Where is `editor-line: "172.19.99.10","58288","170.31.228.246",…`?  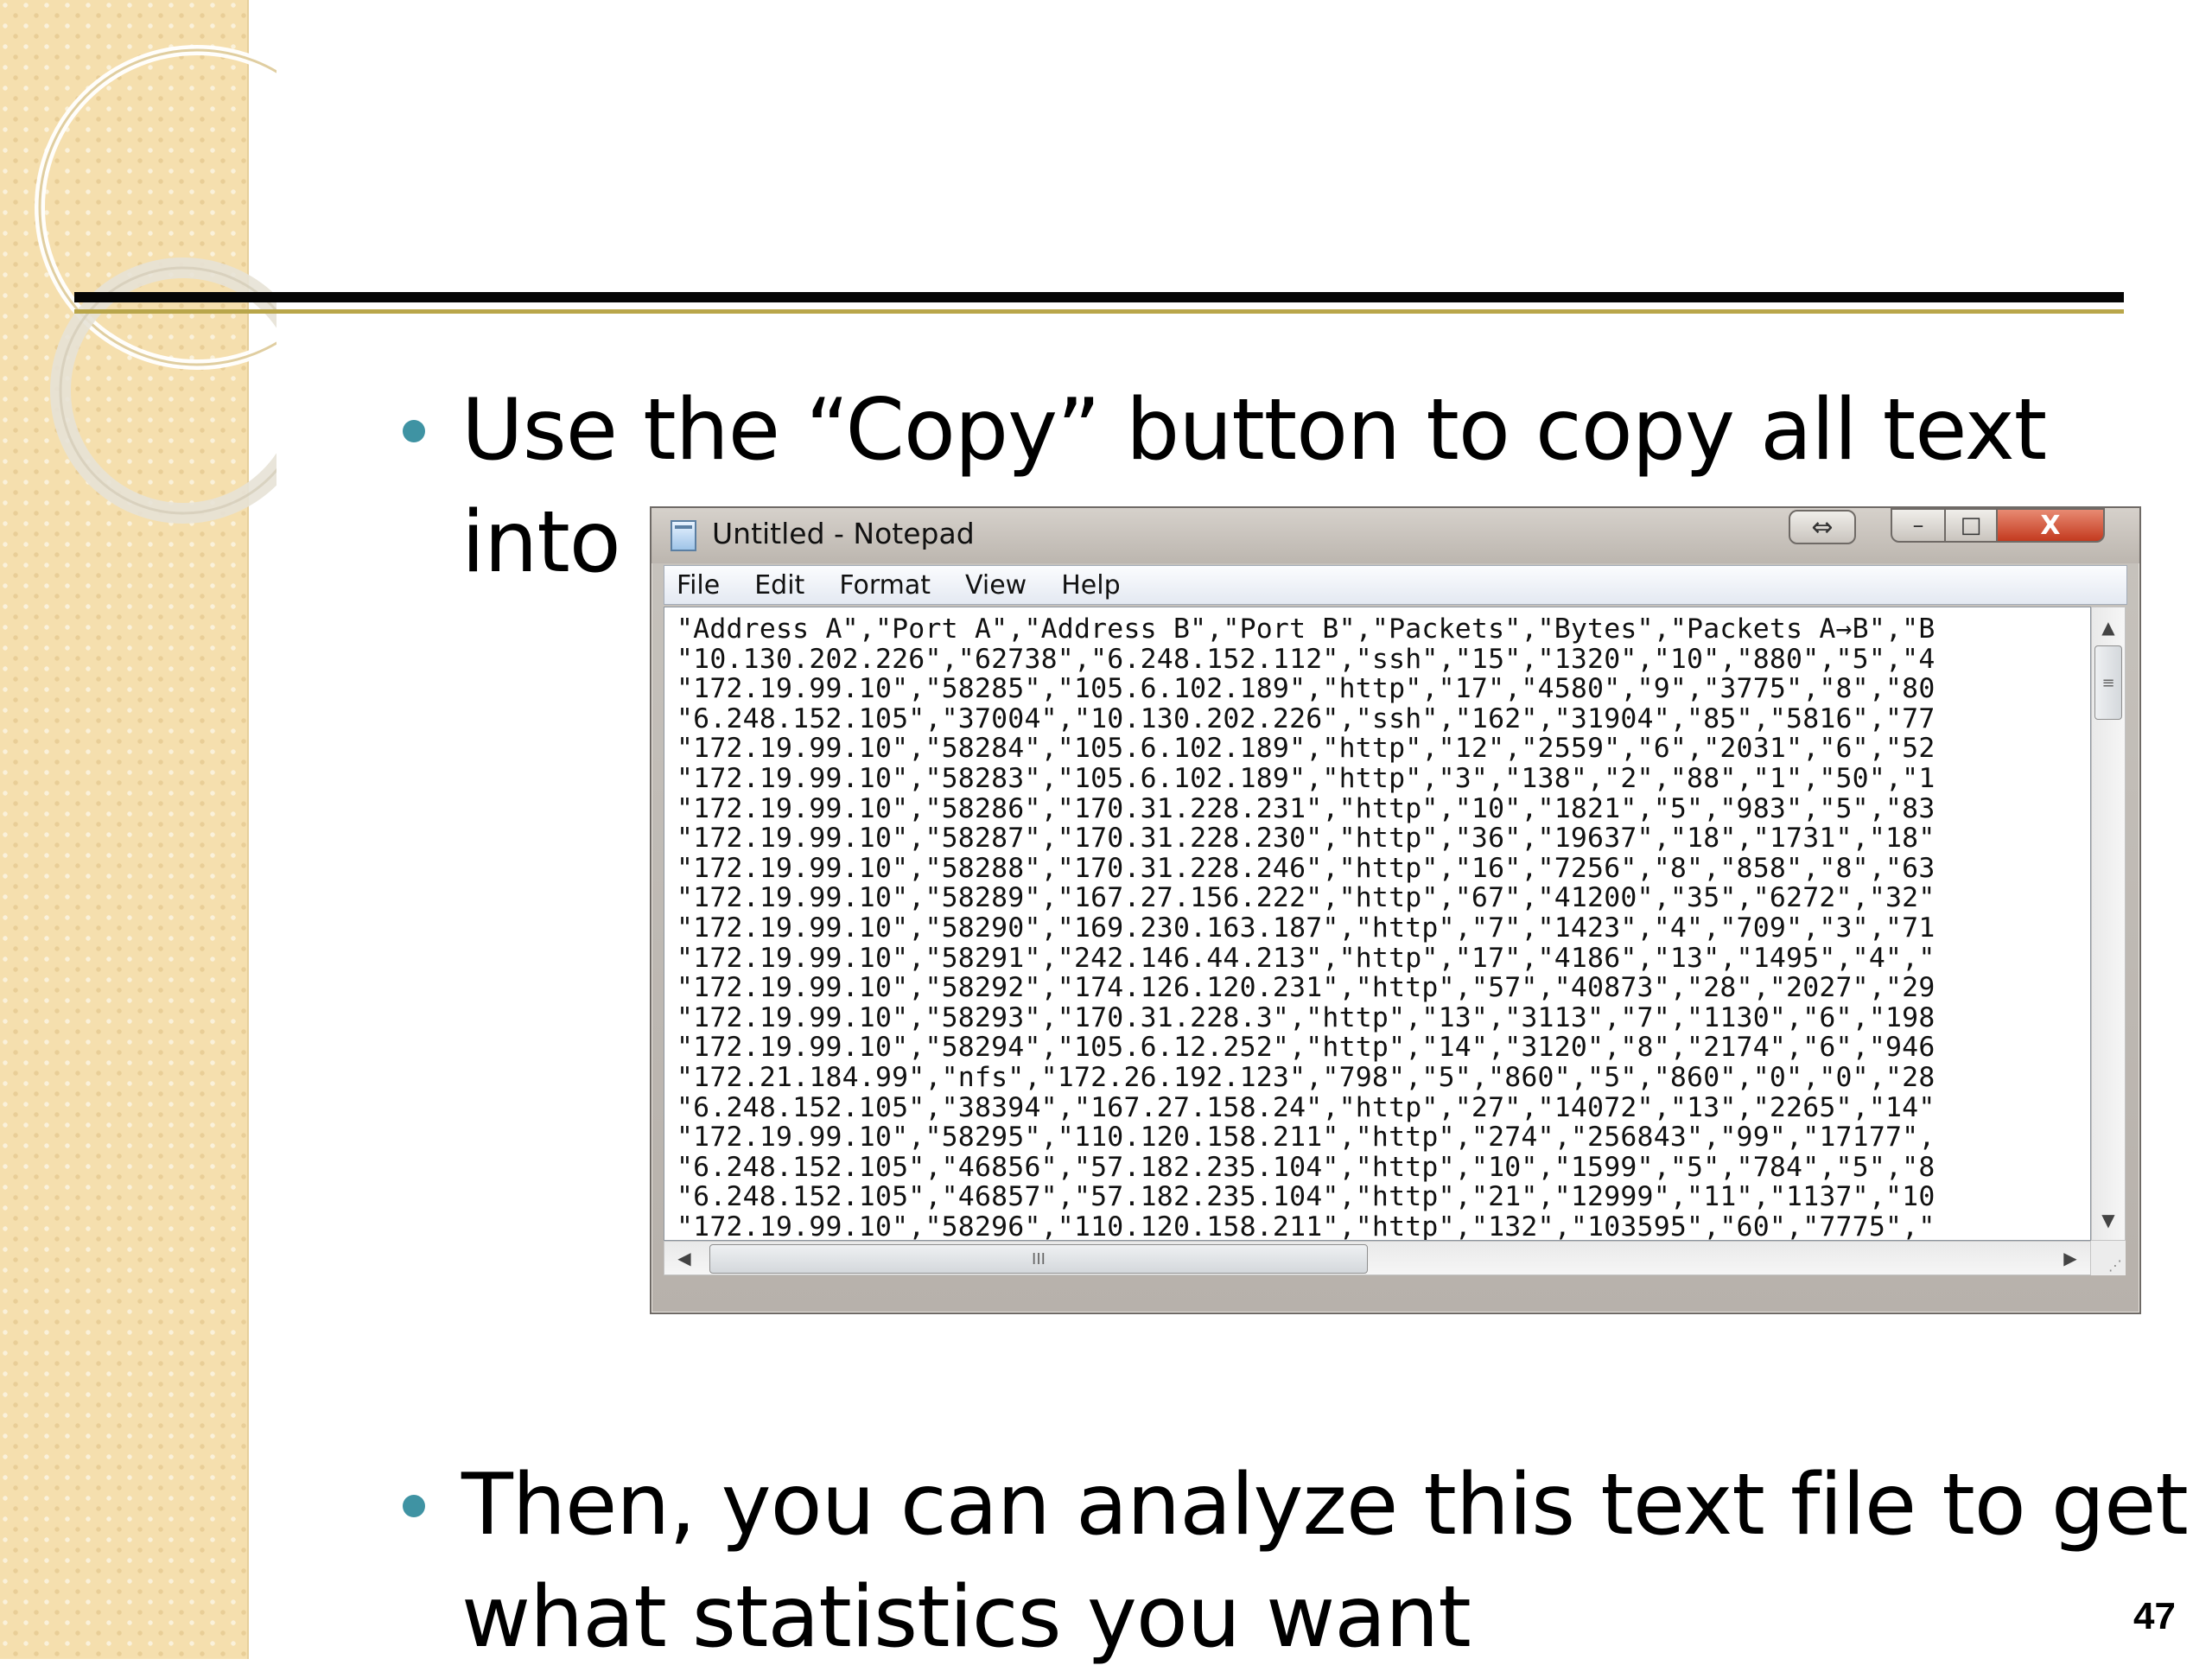 editor-line: "172.19.99.10","58288","170.31.228.246",… is located at coordinates (1306, 868).